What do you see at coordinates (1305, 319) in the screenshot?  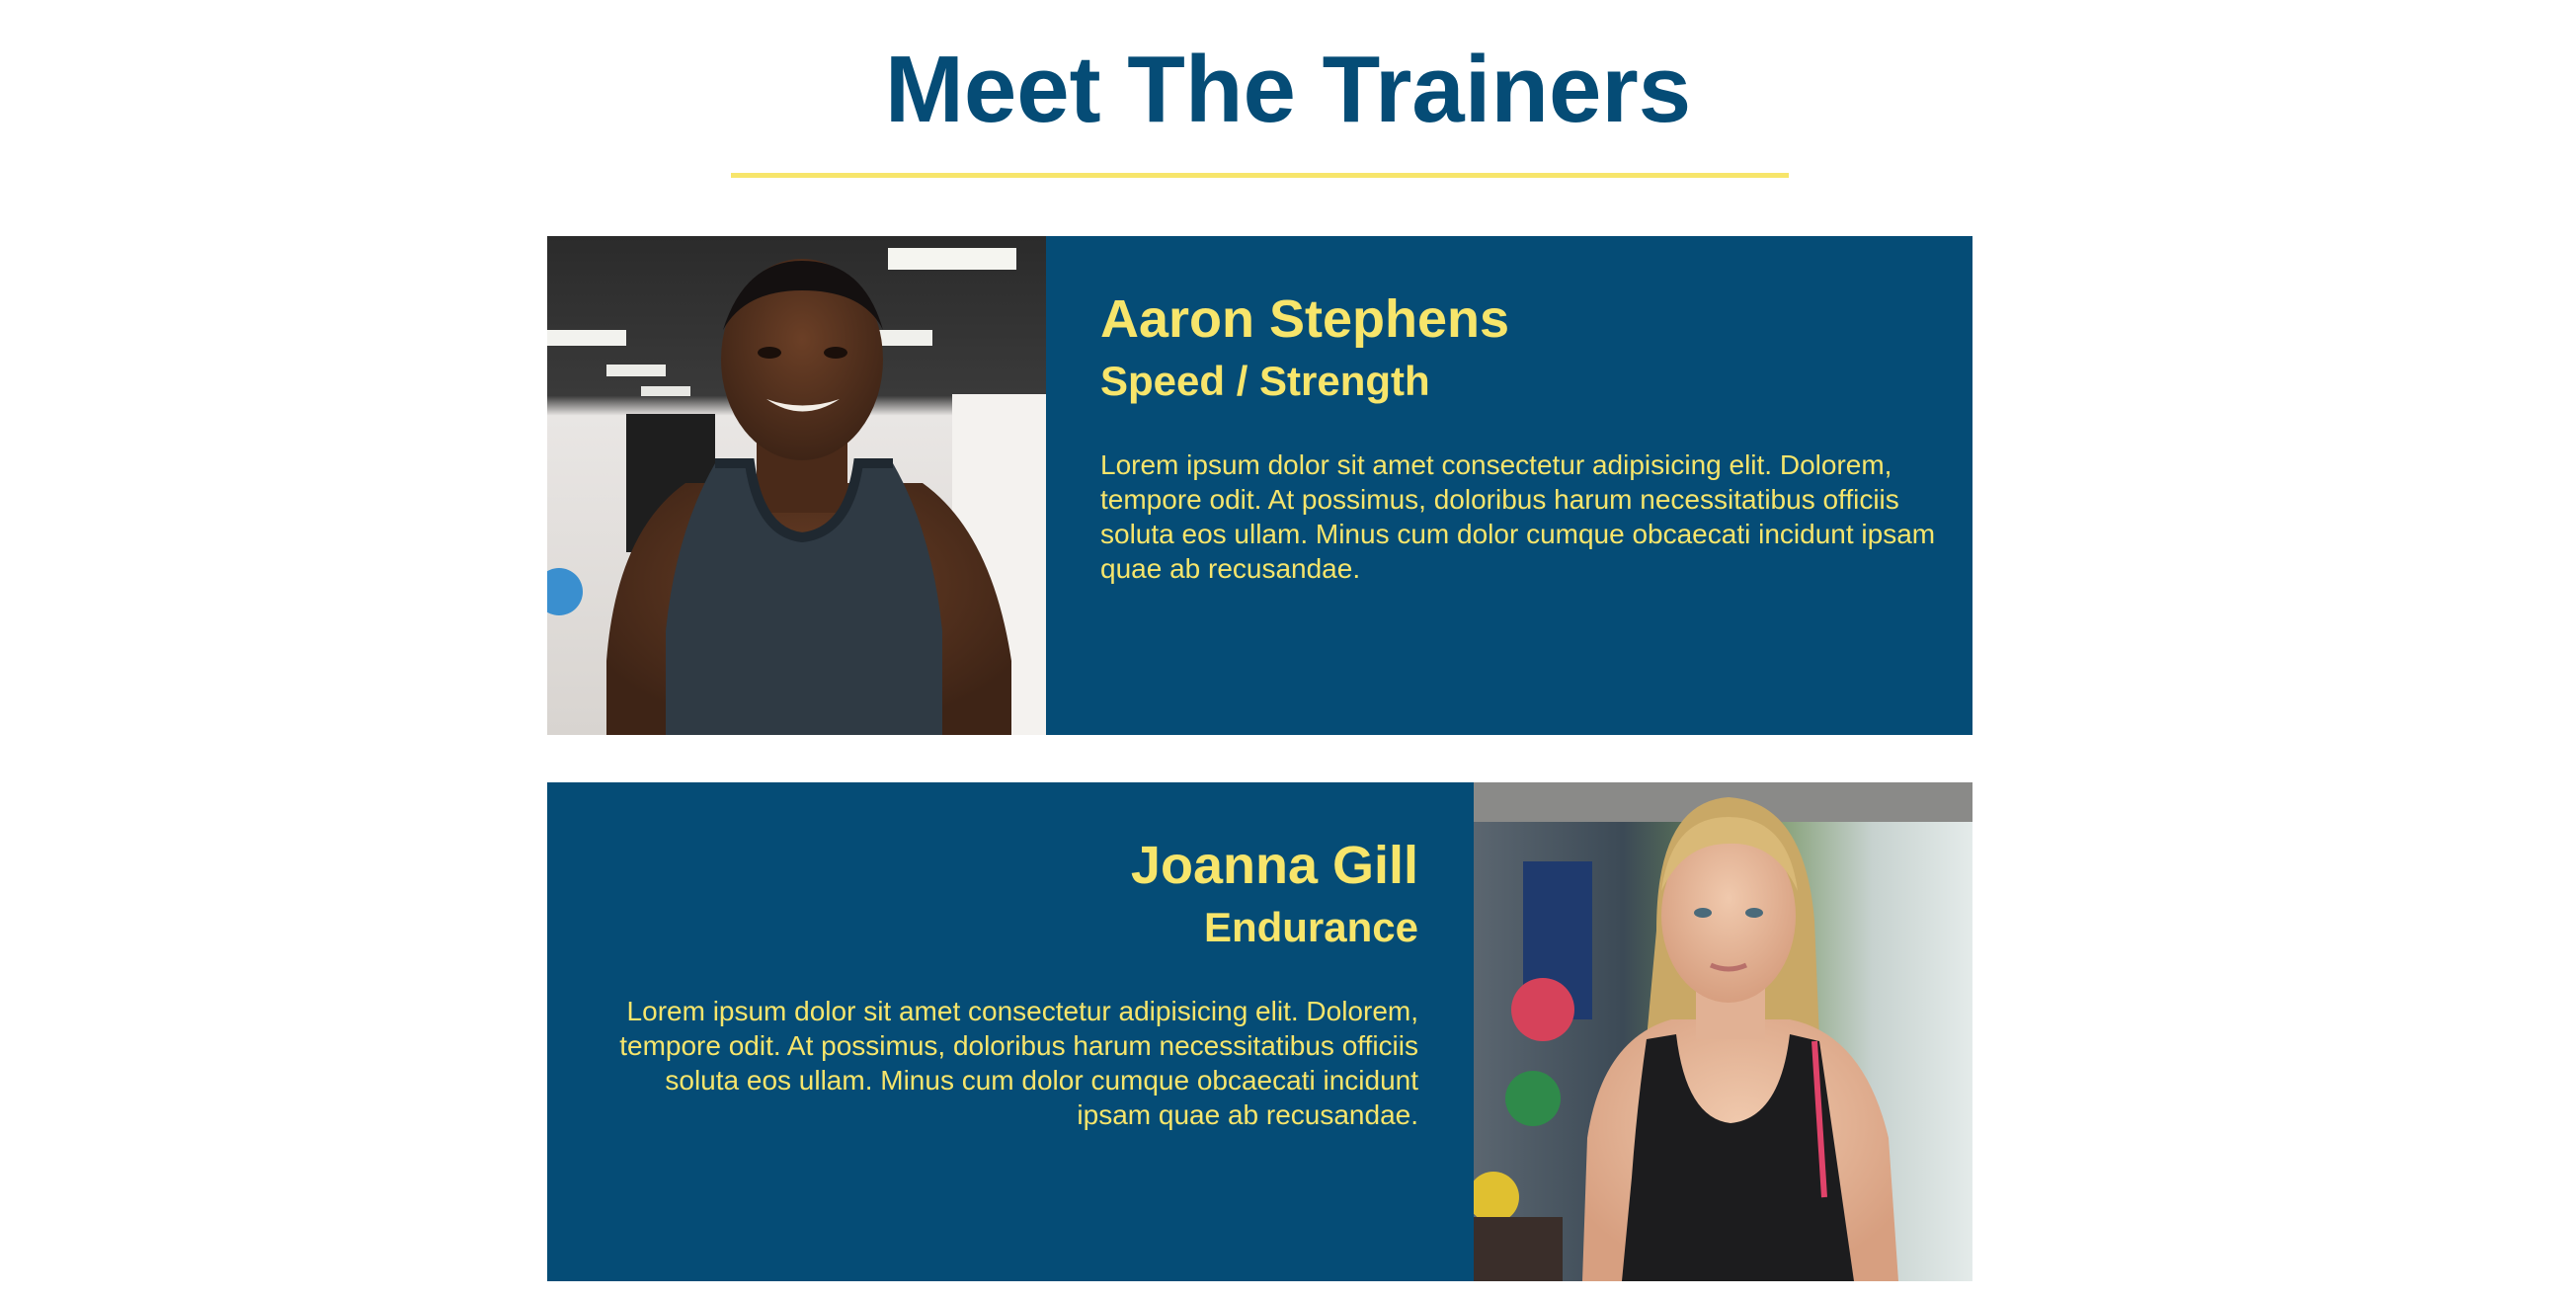 I see `trainer-name: Aaron Stephens` at bounding box center [1305, 319].